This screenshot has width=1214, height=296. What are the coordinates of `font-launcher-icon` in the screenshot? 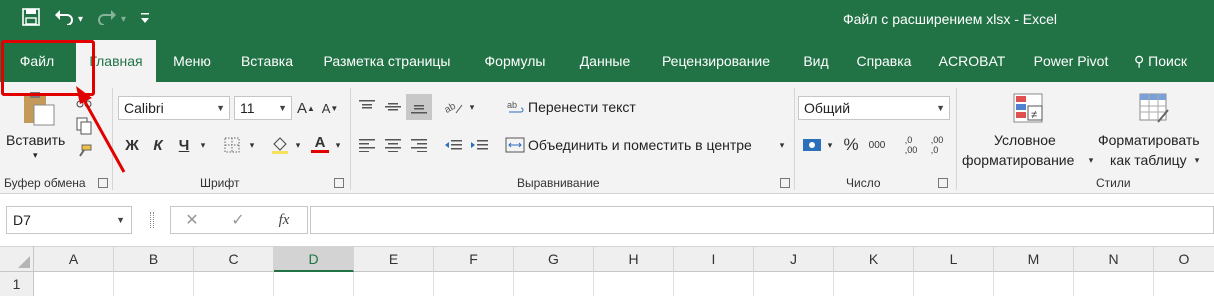 It's located at (339, 183).